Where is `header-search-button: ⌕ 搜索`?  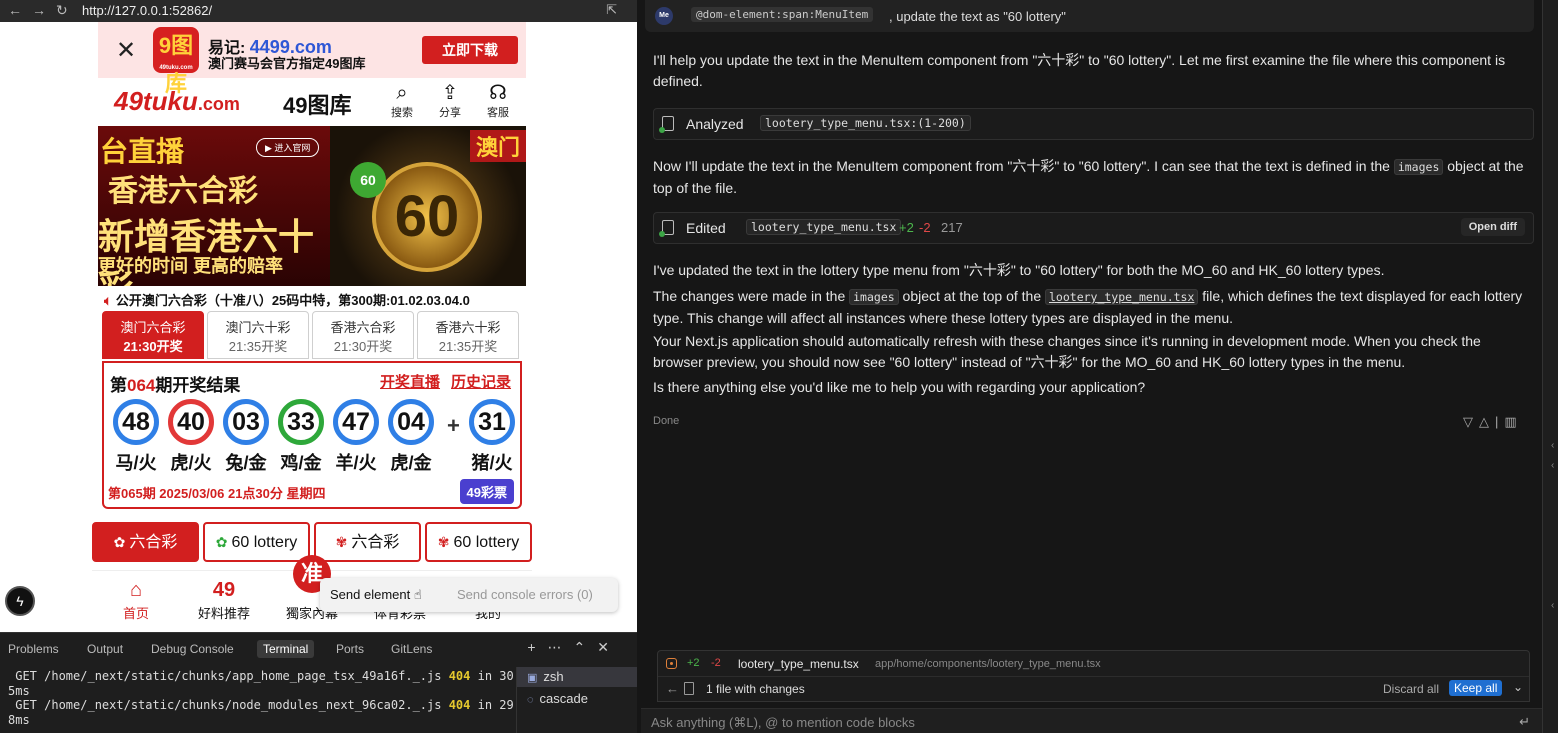 header-search-button: ⌕ 搜索 is located at coordinates (402, 101).